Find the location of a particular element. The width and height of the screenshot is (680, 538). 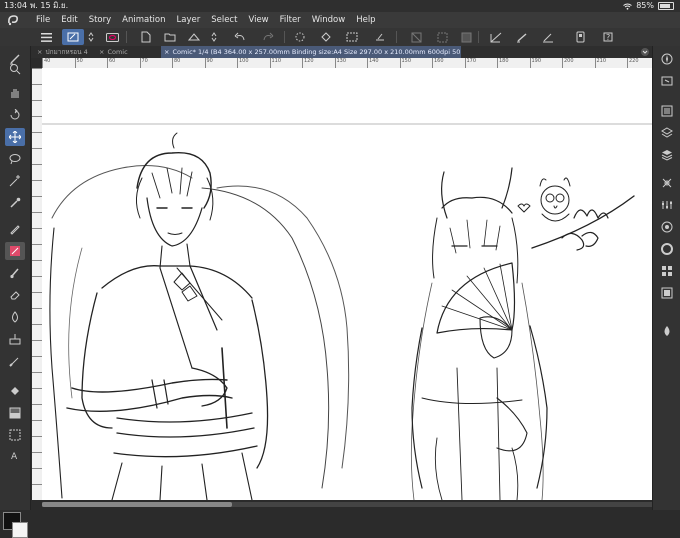

pencil-icon is located at coordinates (15, 251).